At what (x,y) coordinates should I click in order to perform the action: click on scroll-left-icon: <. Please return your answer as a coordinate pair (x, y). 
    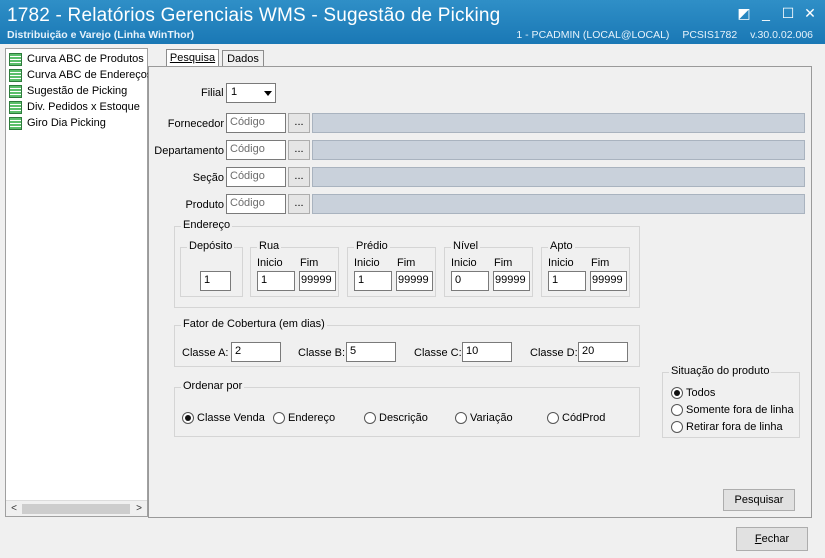
    Looking at the image, I should click on (14, 509).